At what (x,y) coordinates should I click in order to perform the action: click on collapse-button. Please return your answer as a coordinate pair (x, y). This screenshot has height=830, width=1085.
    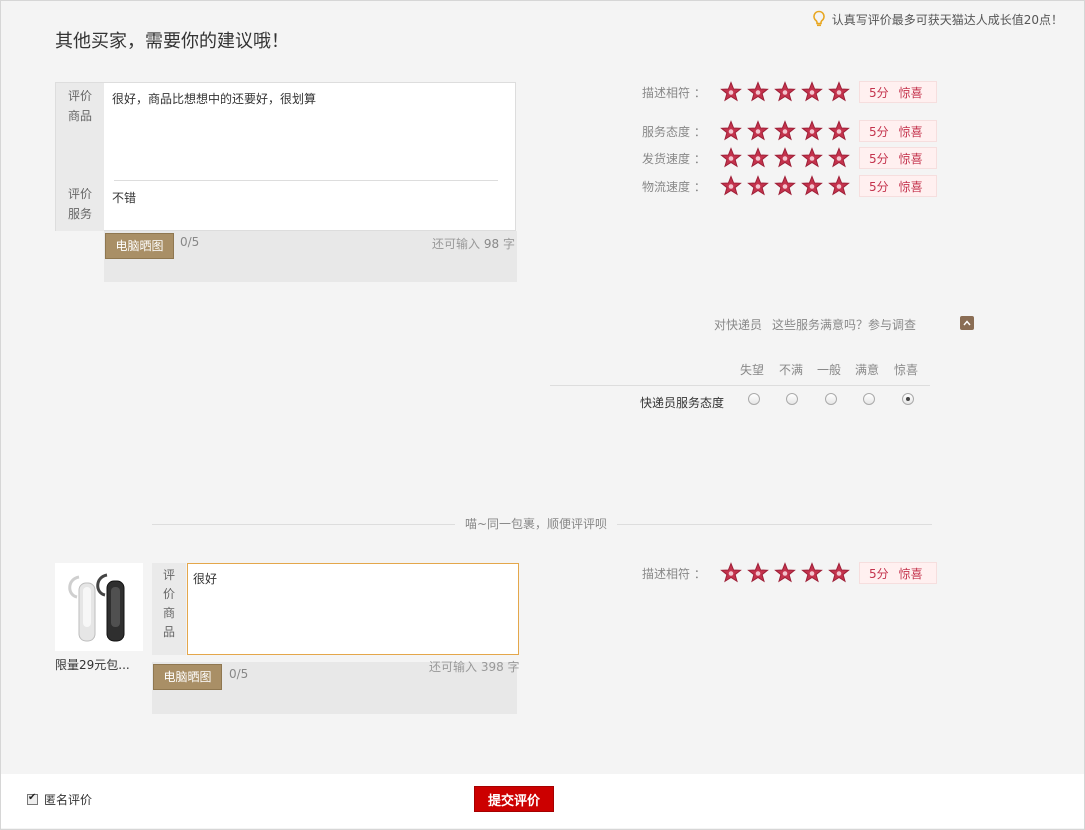
    Looking at the image, I should click on (967, 323).